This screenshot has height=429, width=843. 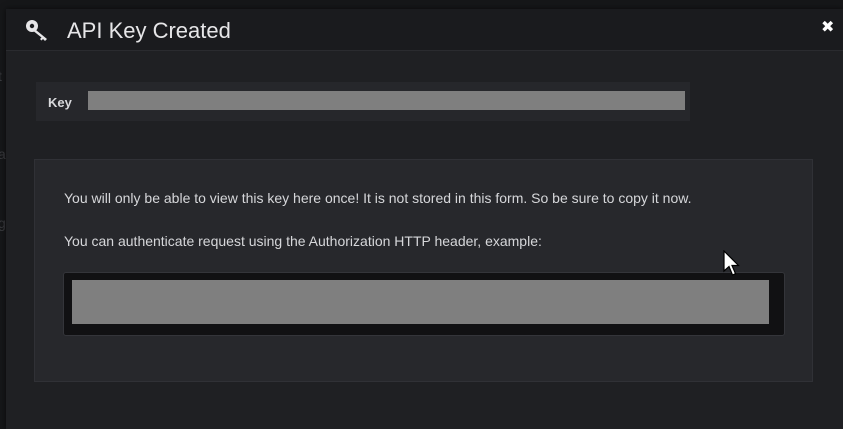 What do you see at coordinates (149, 30) in the screenshot?
I see `dialog-title: API Key Created` at bounding box center [149, 30].